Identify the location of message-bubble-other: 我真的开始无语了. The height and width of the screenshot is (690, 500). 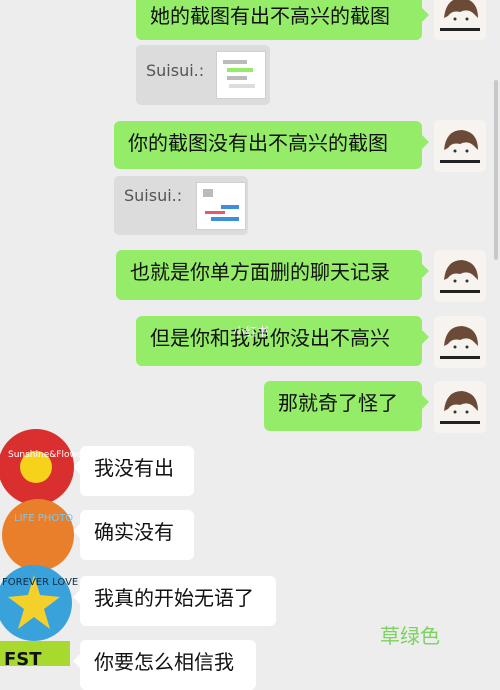
(174, 601).